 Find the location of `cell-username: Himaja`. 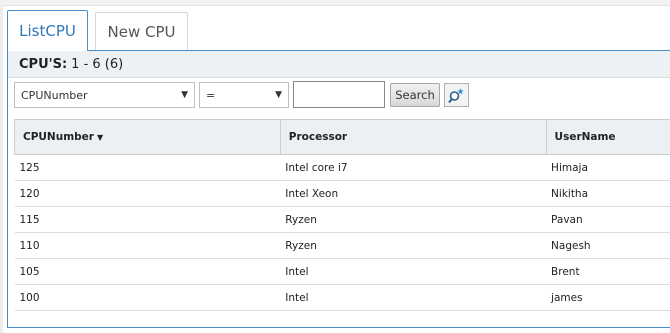

cell-username: Himaja is located at coordinates (608, 167).